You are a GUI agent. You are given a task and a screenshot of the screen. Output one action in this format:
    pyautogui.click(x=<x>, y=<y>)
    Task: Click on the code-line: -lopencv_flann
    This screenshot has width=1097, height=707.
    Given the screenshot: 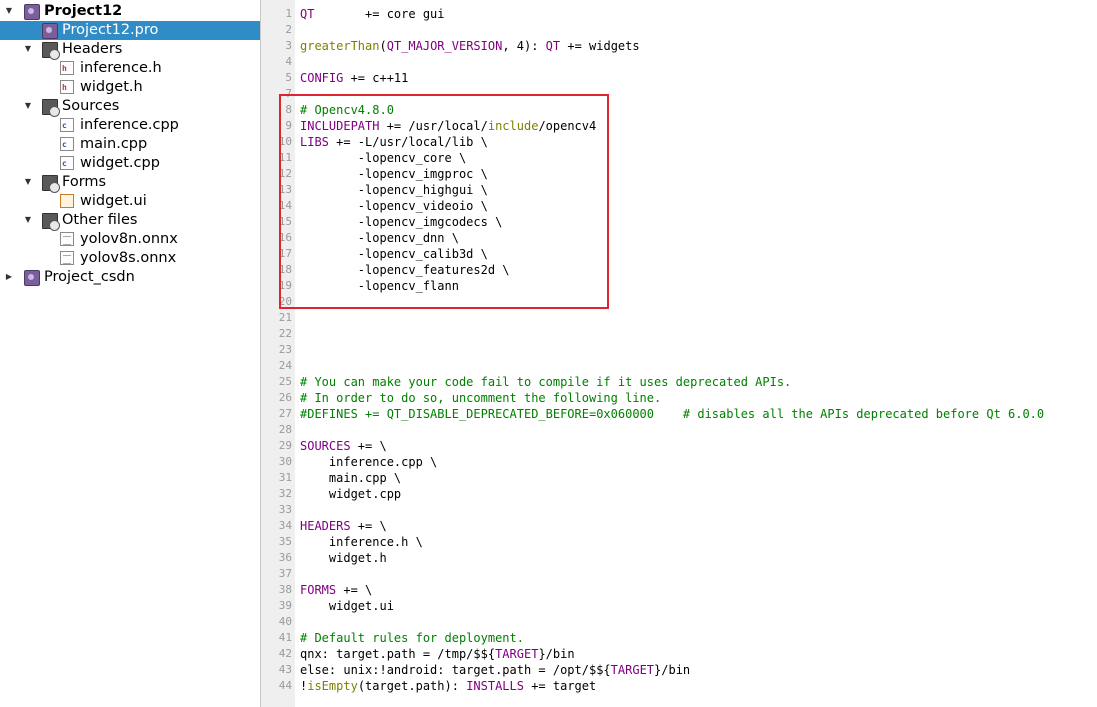 What is the action you would take?
    pyautogui.click(x=379, y=286)
    